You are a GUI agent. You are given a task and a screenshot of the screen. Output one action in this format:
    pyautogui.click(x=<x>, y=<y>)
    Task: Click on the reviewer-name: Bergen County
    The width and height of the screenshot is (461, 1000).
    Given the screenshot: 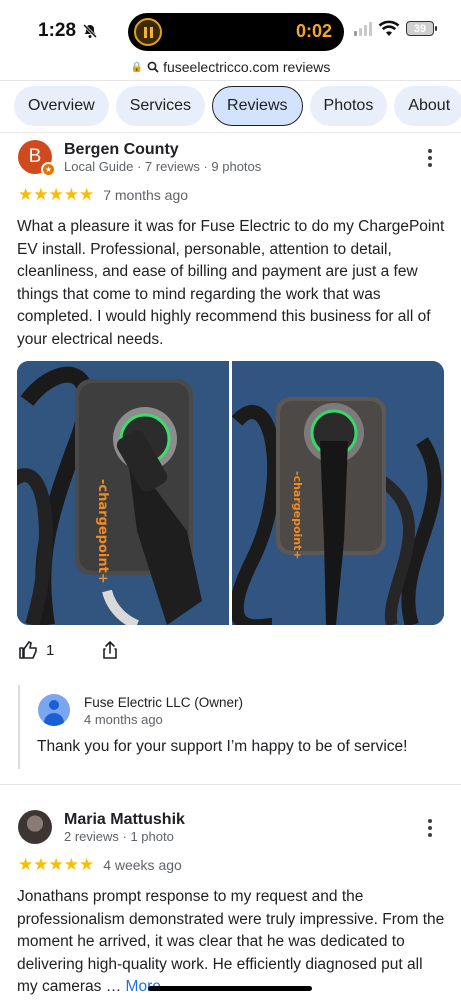 What is the action you would take?
    pyautogui.click(x=121, y=150)
    